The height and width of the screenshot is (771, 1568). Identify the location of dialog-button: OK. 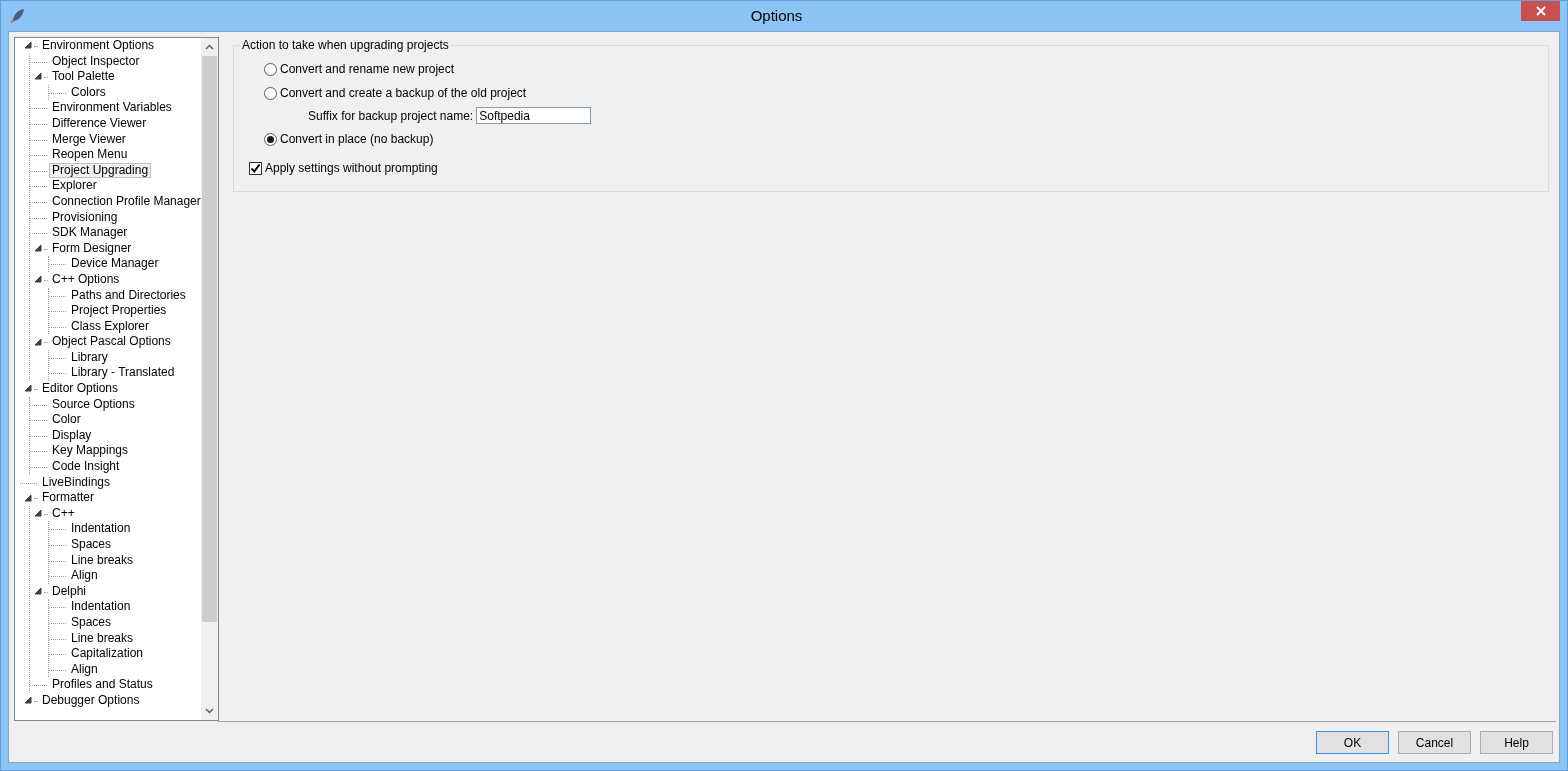
(1352, 742).